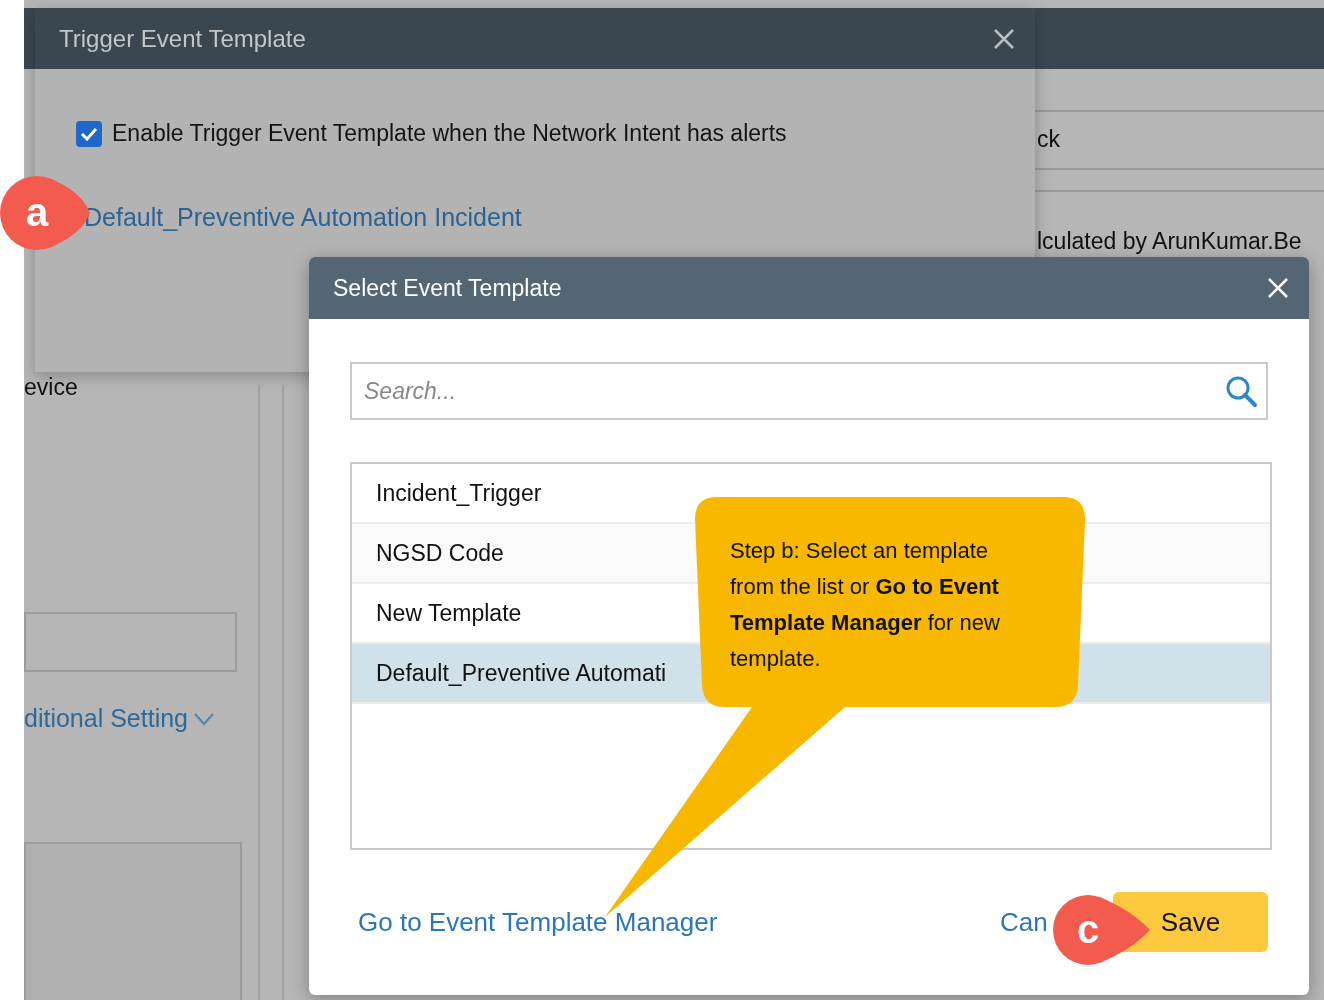  What do you see at coordinates (130, 642) in the screenshot?
I see `input-field` at bounding box center [130, 642].